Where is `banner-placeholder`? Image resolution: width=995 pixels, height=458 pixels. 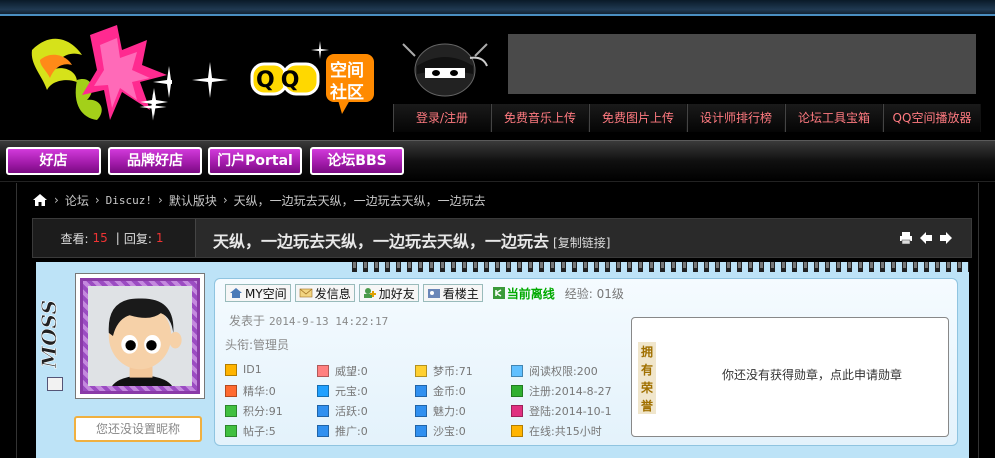
banner-placeholder is located at coordinates (742, 64).